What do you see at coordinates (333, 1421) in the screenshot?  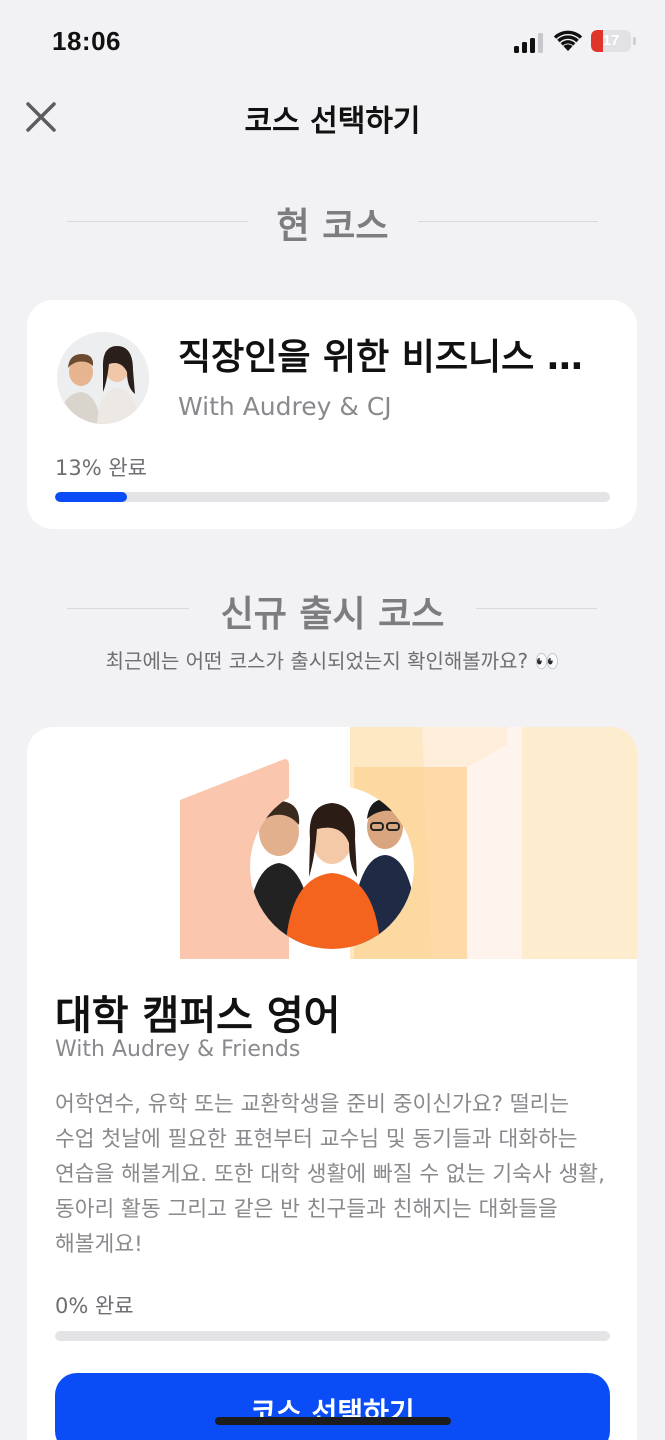 I see `home-indicator` at bounding box center [333, 1421].